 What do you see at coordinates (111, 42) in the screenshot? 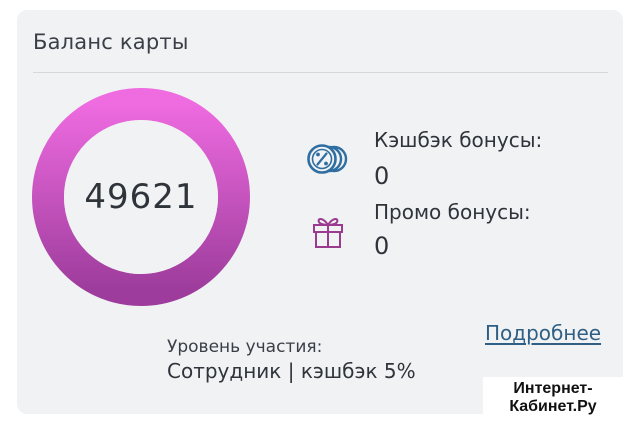
I see `card-title: Баланс карты` at bounding box center [111, 42].